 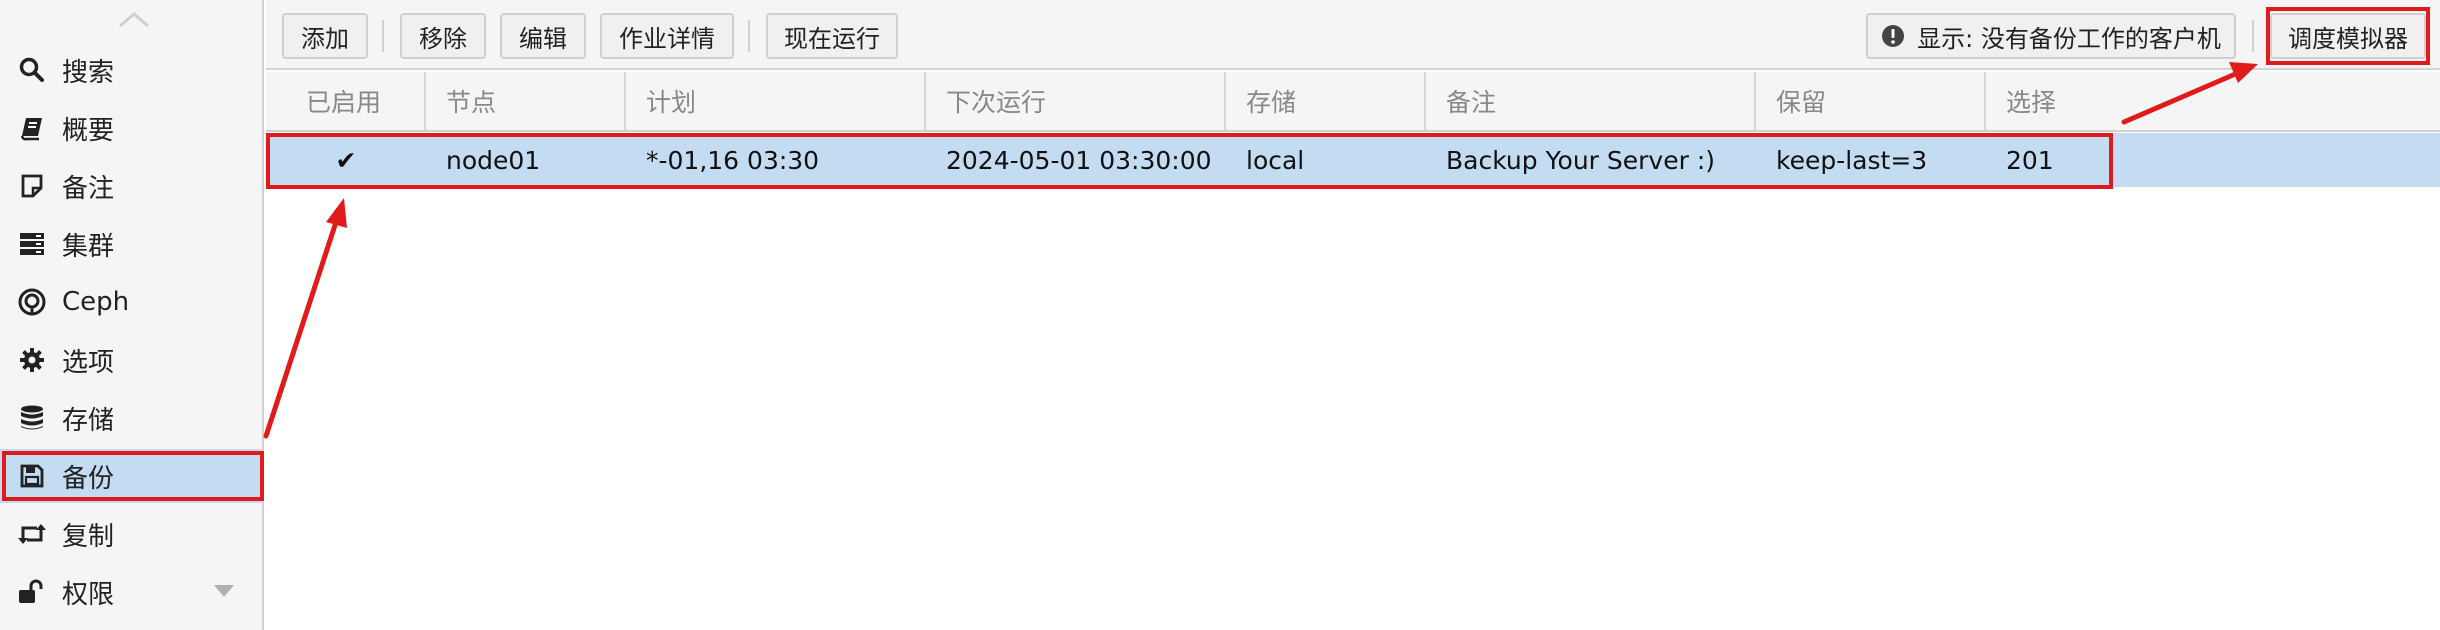 What do you see at coordinates (336, 213) in the screenshot?
I see `annotation-arrowhead` at bounding box center [336, 213].